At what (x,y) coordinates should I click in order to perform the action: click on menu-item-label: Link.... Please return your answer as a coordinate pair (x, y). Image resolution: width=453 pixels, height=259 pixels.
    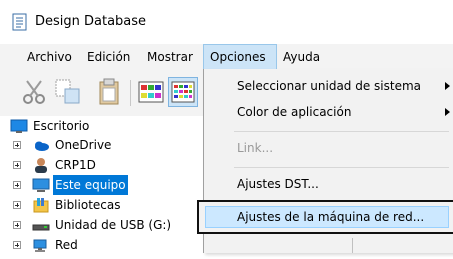
    Looking at the image, I should click on (255, 148).